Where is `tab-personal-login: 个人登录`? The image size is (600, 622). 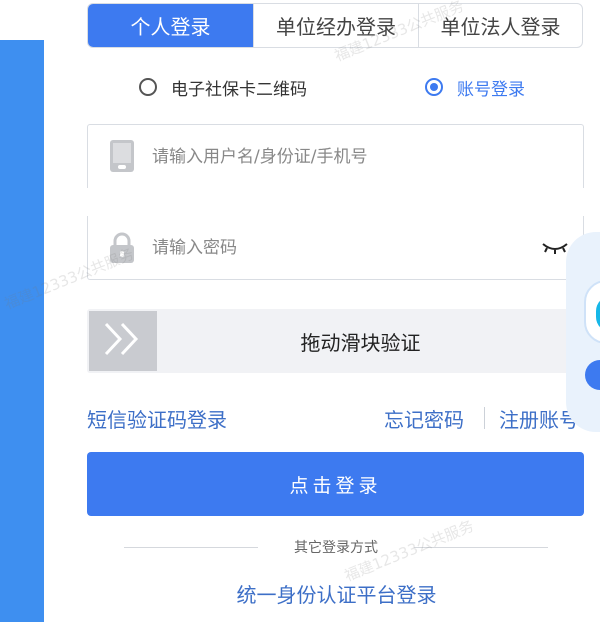
tab-personal-login: 个人登录 is located at coordinates (170, 25).